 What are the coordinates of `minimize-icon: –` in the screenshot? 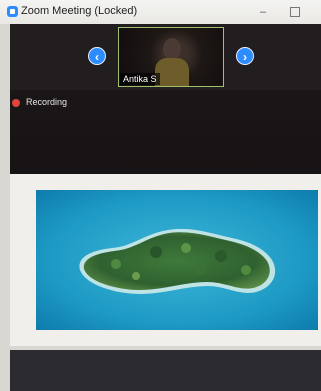 It's located at (263, 12).